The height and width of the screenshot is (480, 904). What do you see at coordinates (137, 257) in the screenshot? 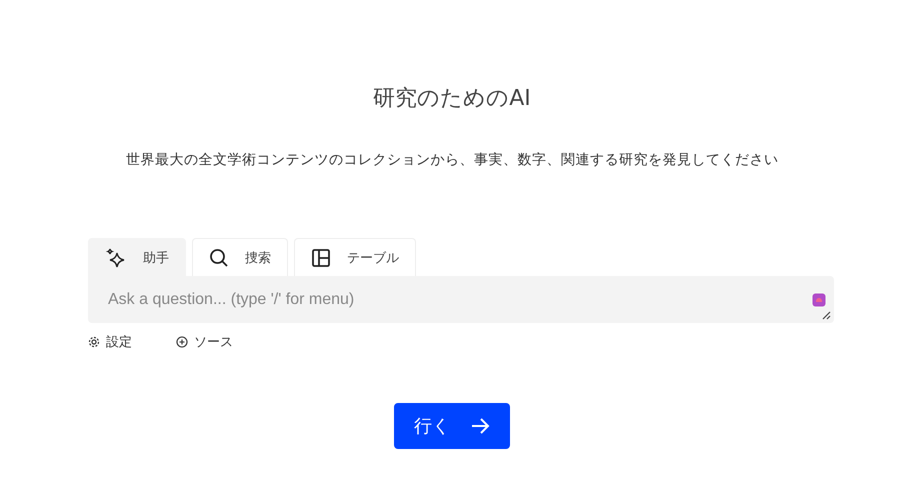
I see `mode-tab: 助手` at bounding box center [137, 257].